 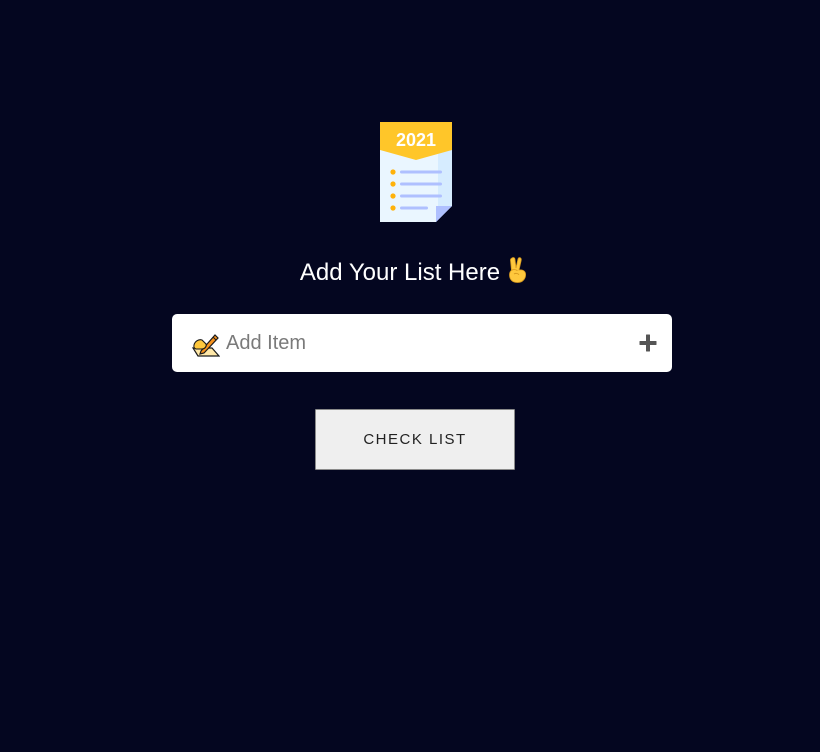 What do you see at coordinates (415, 439) in the screenshot?
I see `check-list-button: CHECK LIST` at bounding box center [415, 439].